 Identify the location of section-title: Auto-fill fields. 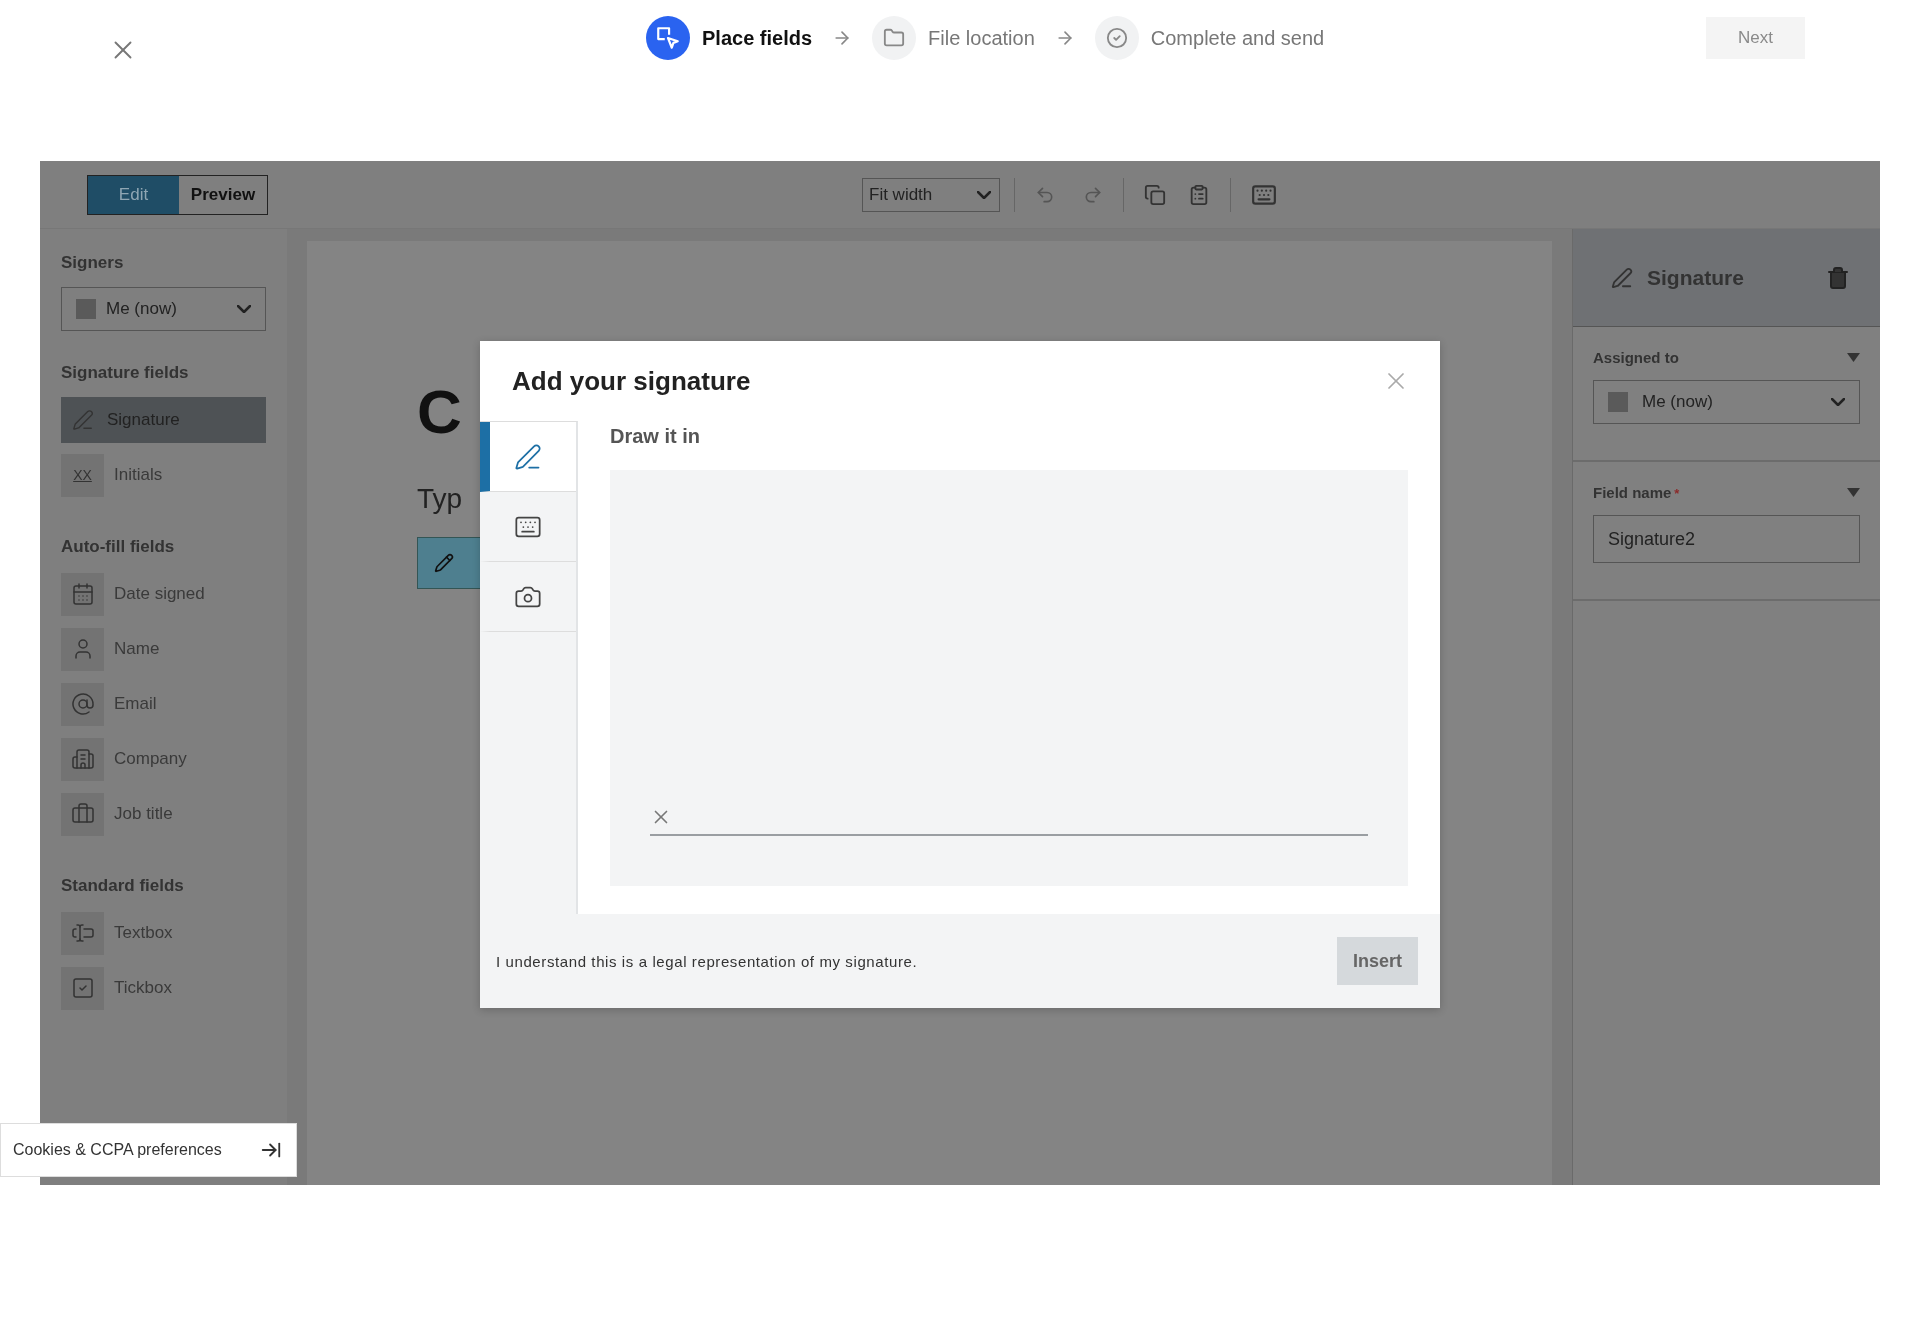
(118, 547).